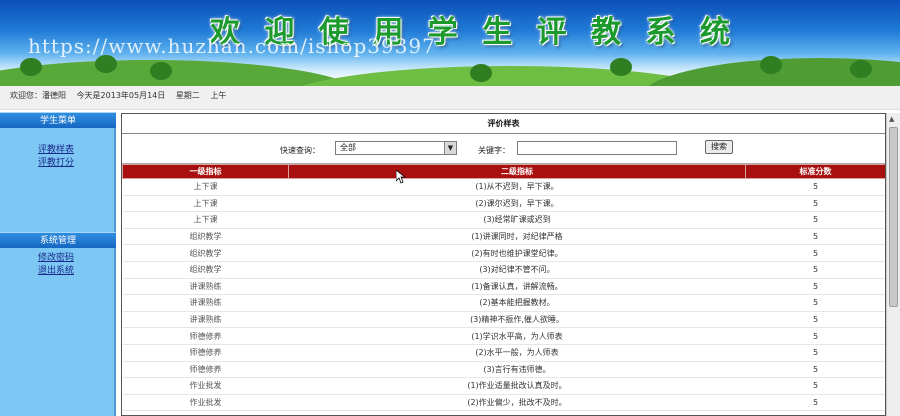 This screenshot has width=900, height=416. What do you see at coordinates (517, 303) in the screenshot?
I see `cell-level2: (2)基本能把握教材。` at bounding box center [517, 303].